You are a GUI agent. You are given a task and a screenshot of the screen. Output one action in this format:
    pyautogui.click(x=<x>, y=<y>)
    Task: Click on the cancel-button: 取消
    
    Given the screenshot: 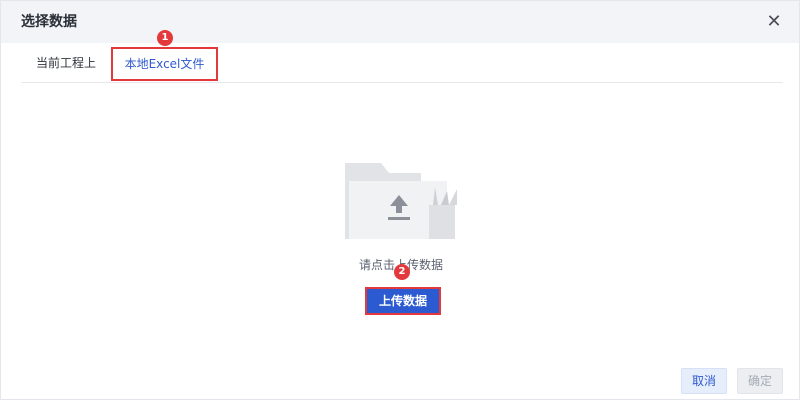 What is the action you would take?
    pyautogui.click(x=704, y=381)
    